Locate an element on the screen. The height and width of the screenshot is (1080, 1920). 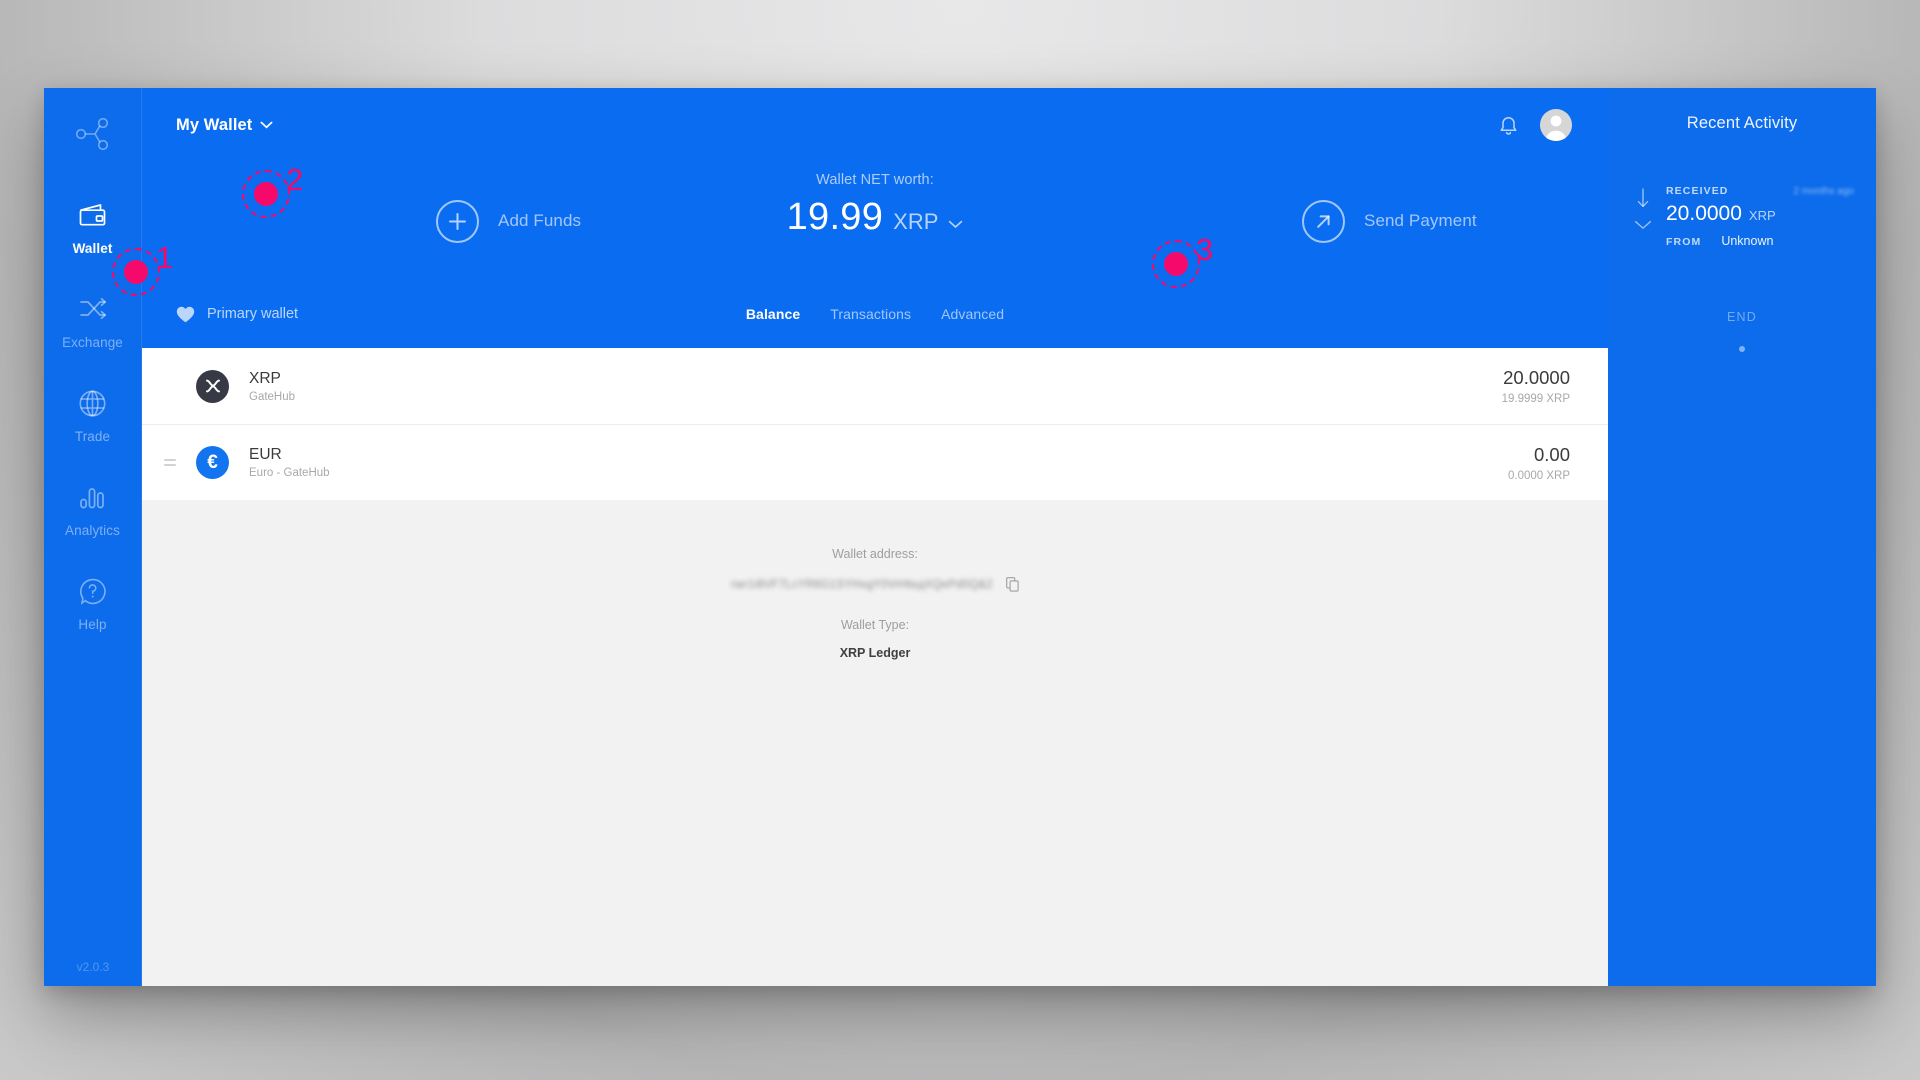
wallet-selector: My Wallet is located at coordinates (224, 125).